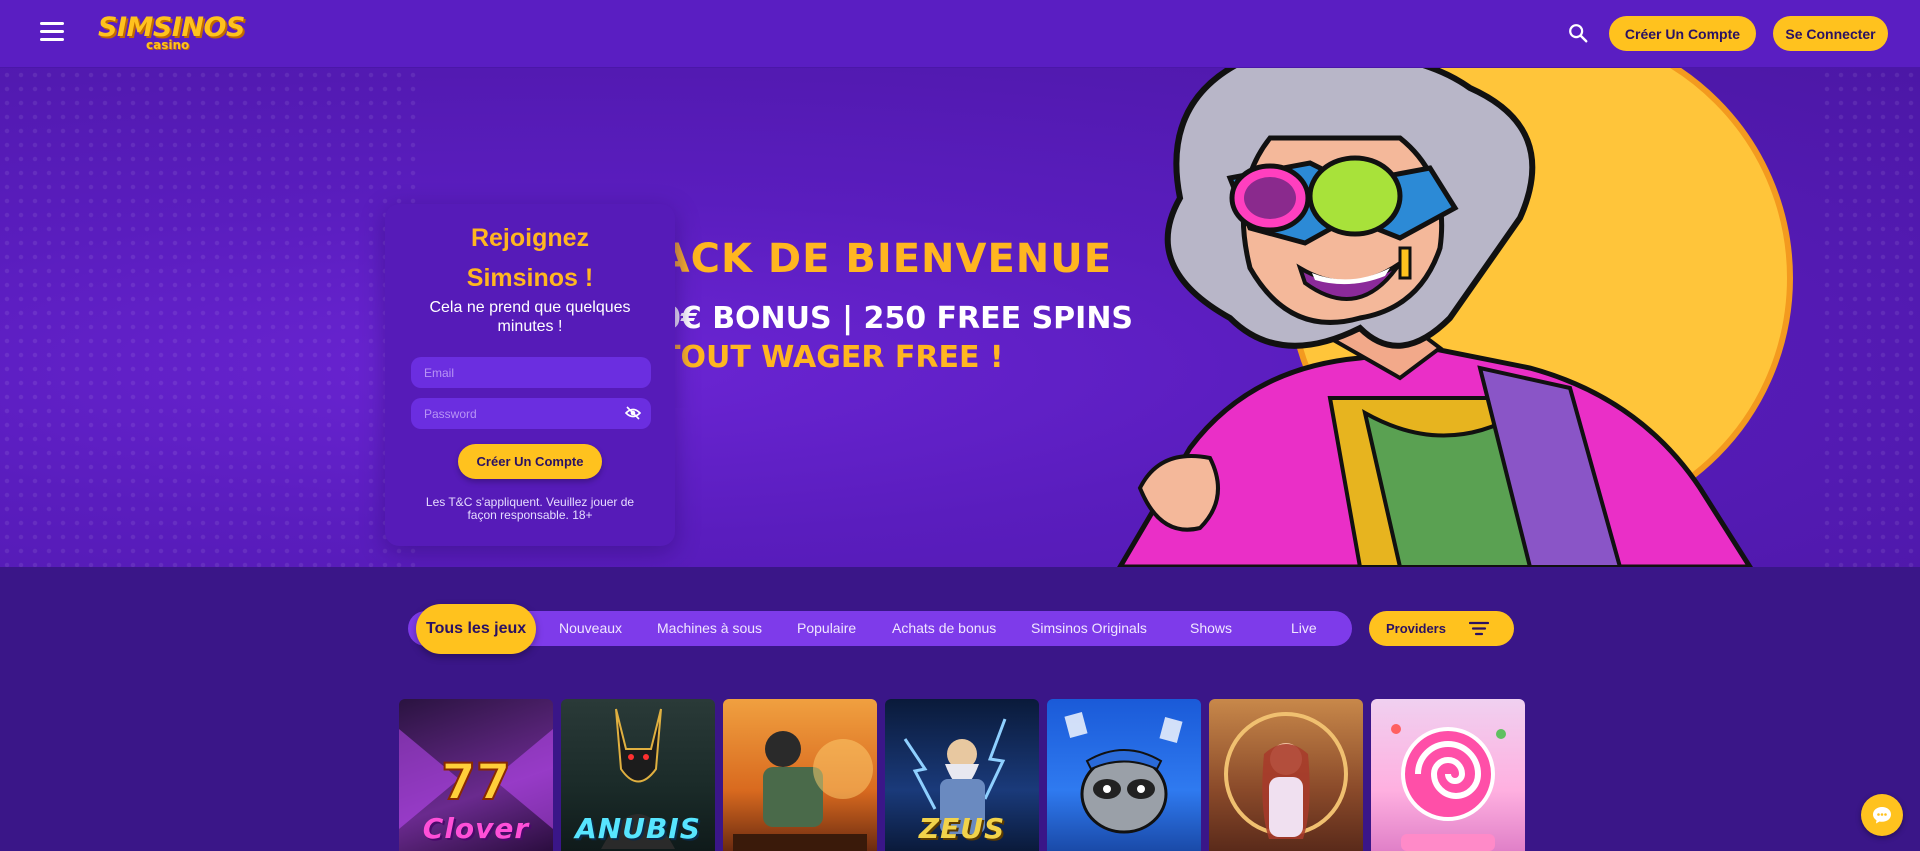 The height and width of the screenshot is (851, 1920). What do you see at coordinates (531, 413) in the screenshot?
I see `password-input` at bounding box center [531, 413].